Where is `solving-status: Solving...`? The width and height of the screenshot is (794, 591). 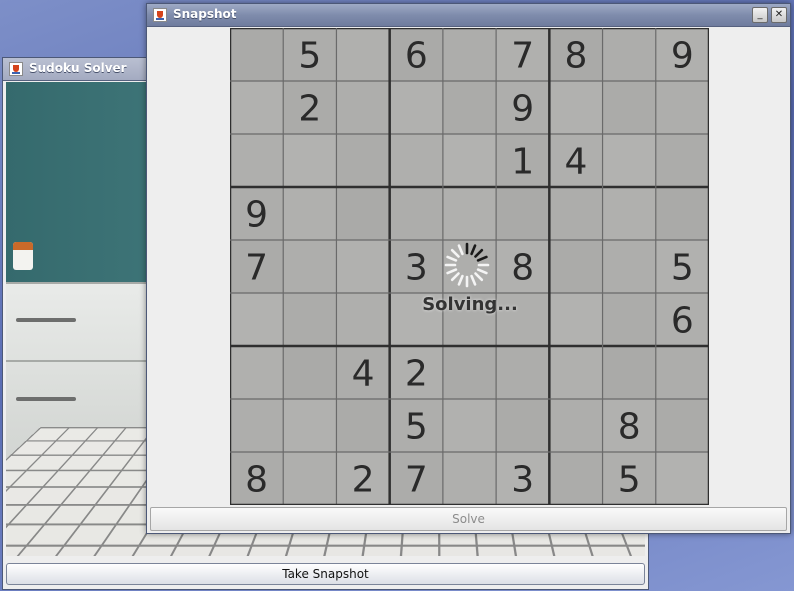 solving-status: Solving... is located at coordinates (470, 304).